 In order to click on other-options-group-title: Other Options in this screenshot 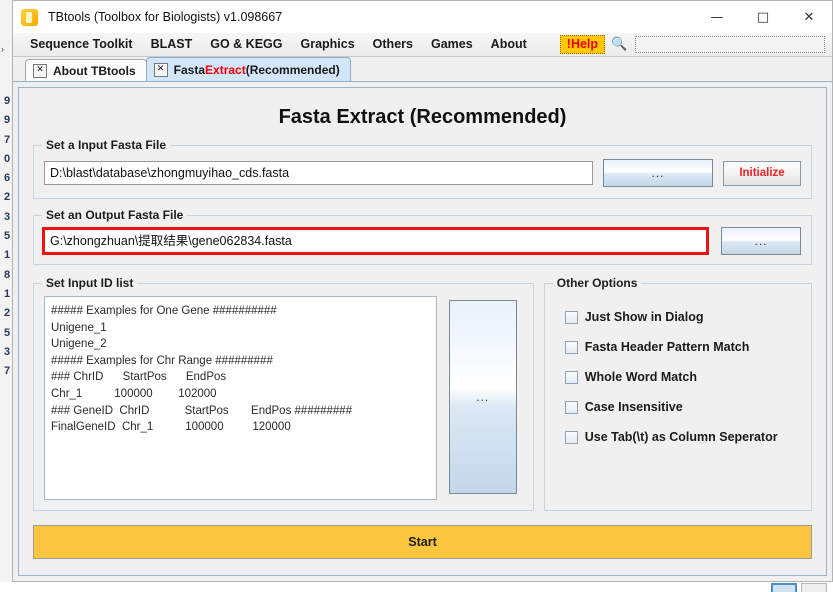, I will do `click(597, 283)`.